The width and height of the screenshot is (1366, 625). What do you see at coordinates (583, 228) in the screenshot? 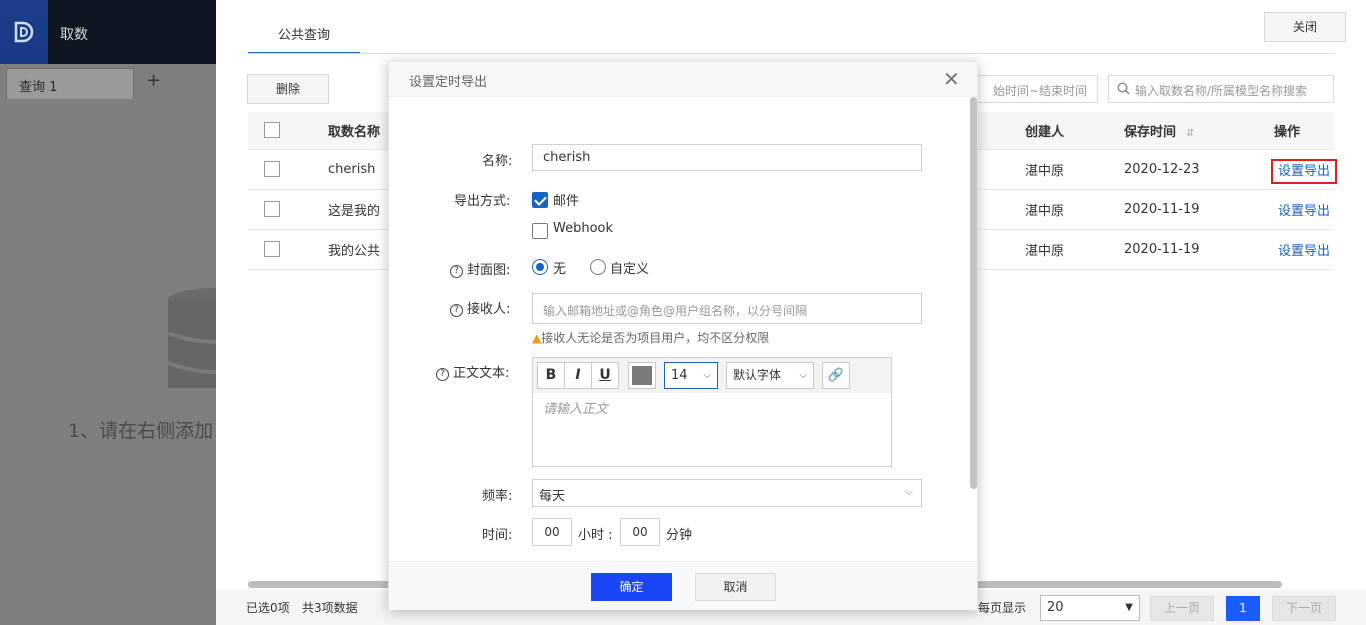
I see `webhook-option-label: Webhook` at bounding box center [583, 228].